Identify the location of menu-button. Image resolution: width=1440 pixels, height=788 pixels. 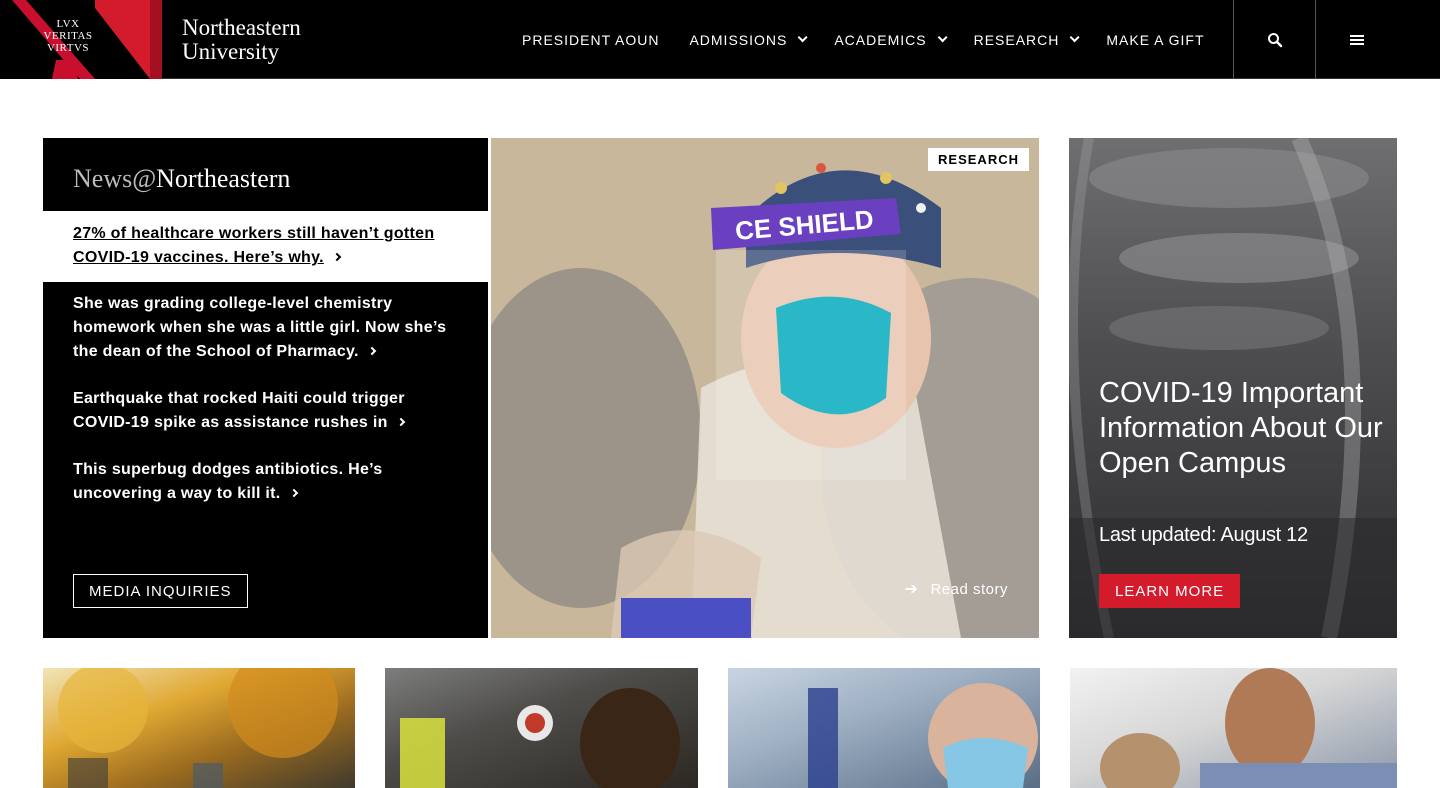
(1356, 39).